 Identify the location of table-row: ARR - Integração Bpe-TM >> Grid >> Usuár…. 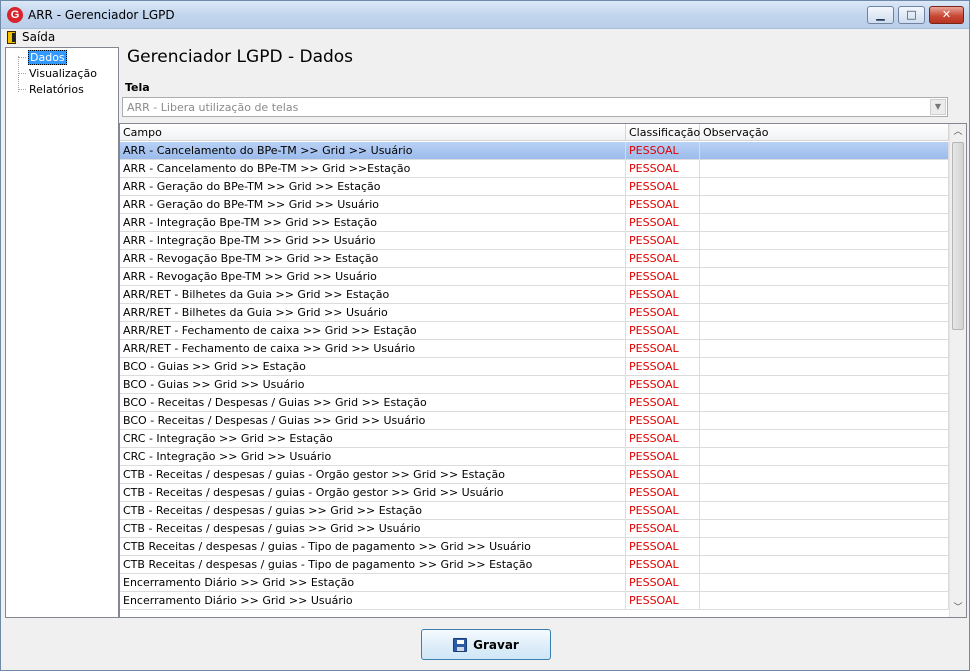
(534, 241).